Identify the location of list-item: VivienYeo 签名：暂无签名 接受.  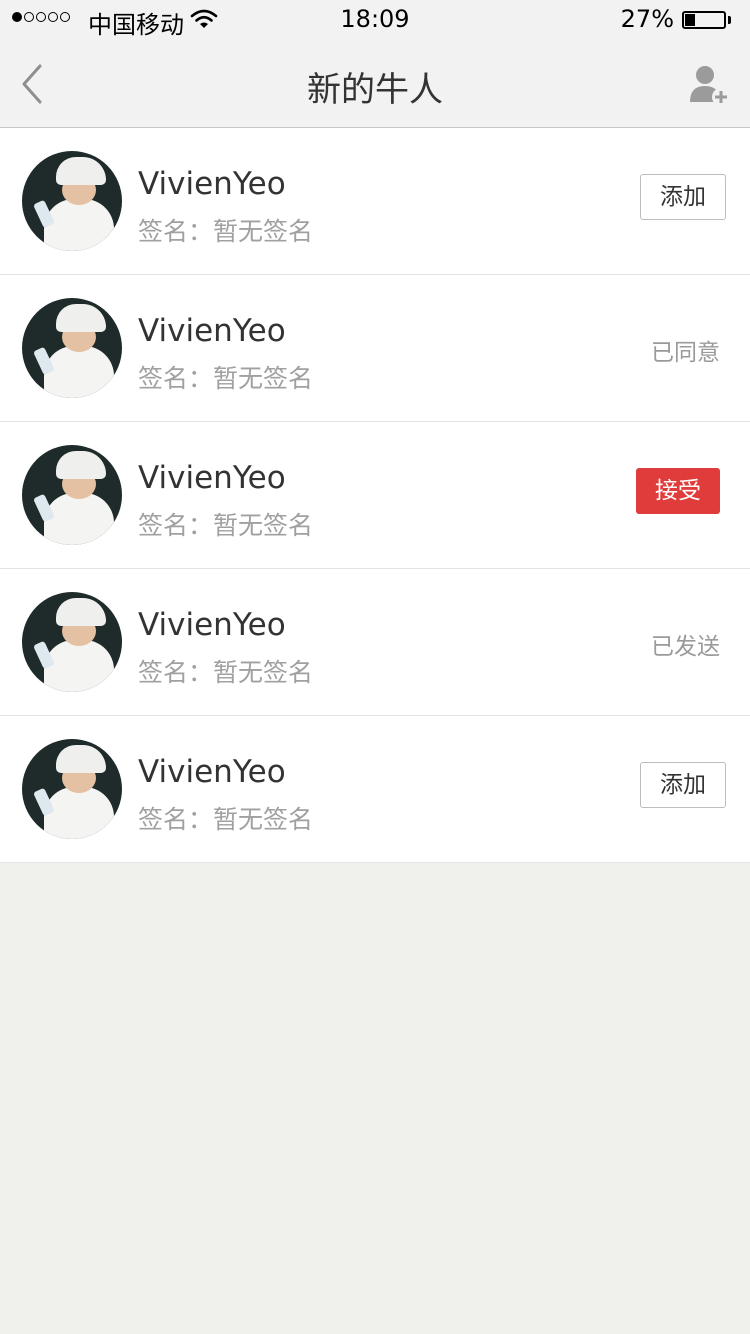
(375, 495).